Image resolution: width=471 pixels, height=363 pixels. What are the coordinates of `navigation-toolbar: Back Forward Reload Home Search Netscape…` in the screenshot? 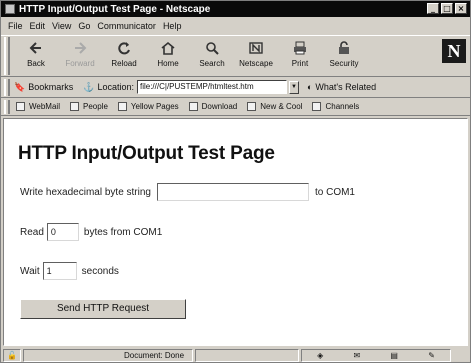 It's located at (235, 56).